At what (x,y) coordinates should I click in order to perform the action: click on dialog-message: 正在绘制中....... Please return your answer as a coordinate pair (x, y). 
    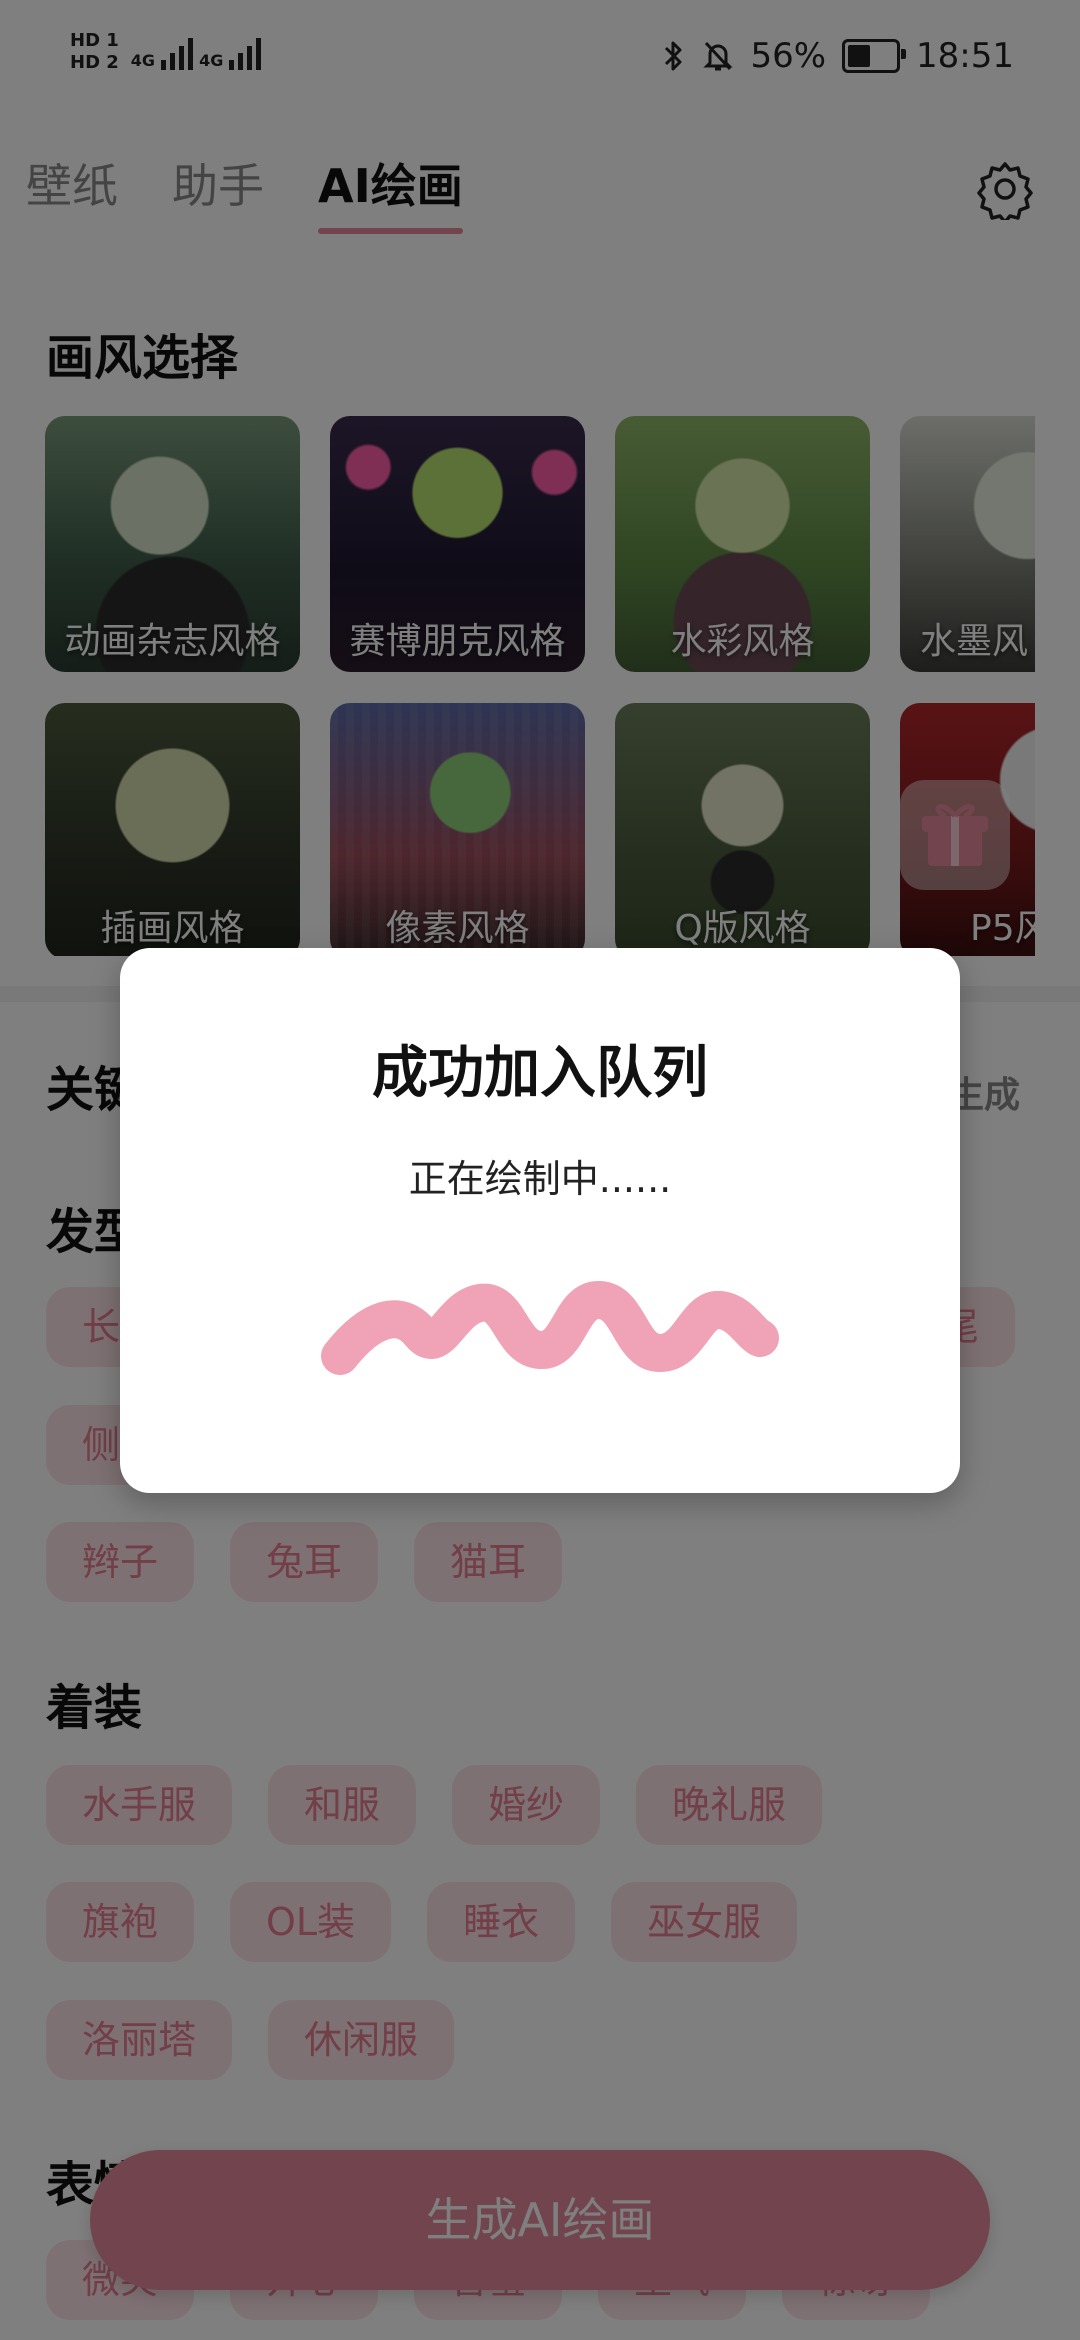
    Looking at the image, I should click on (540, 1179).